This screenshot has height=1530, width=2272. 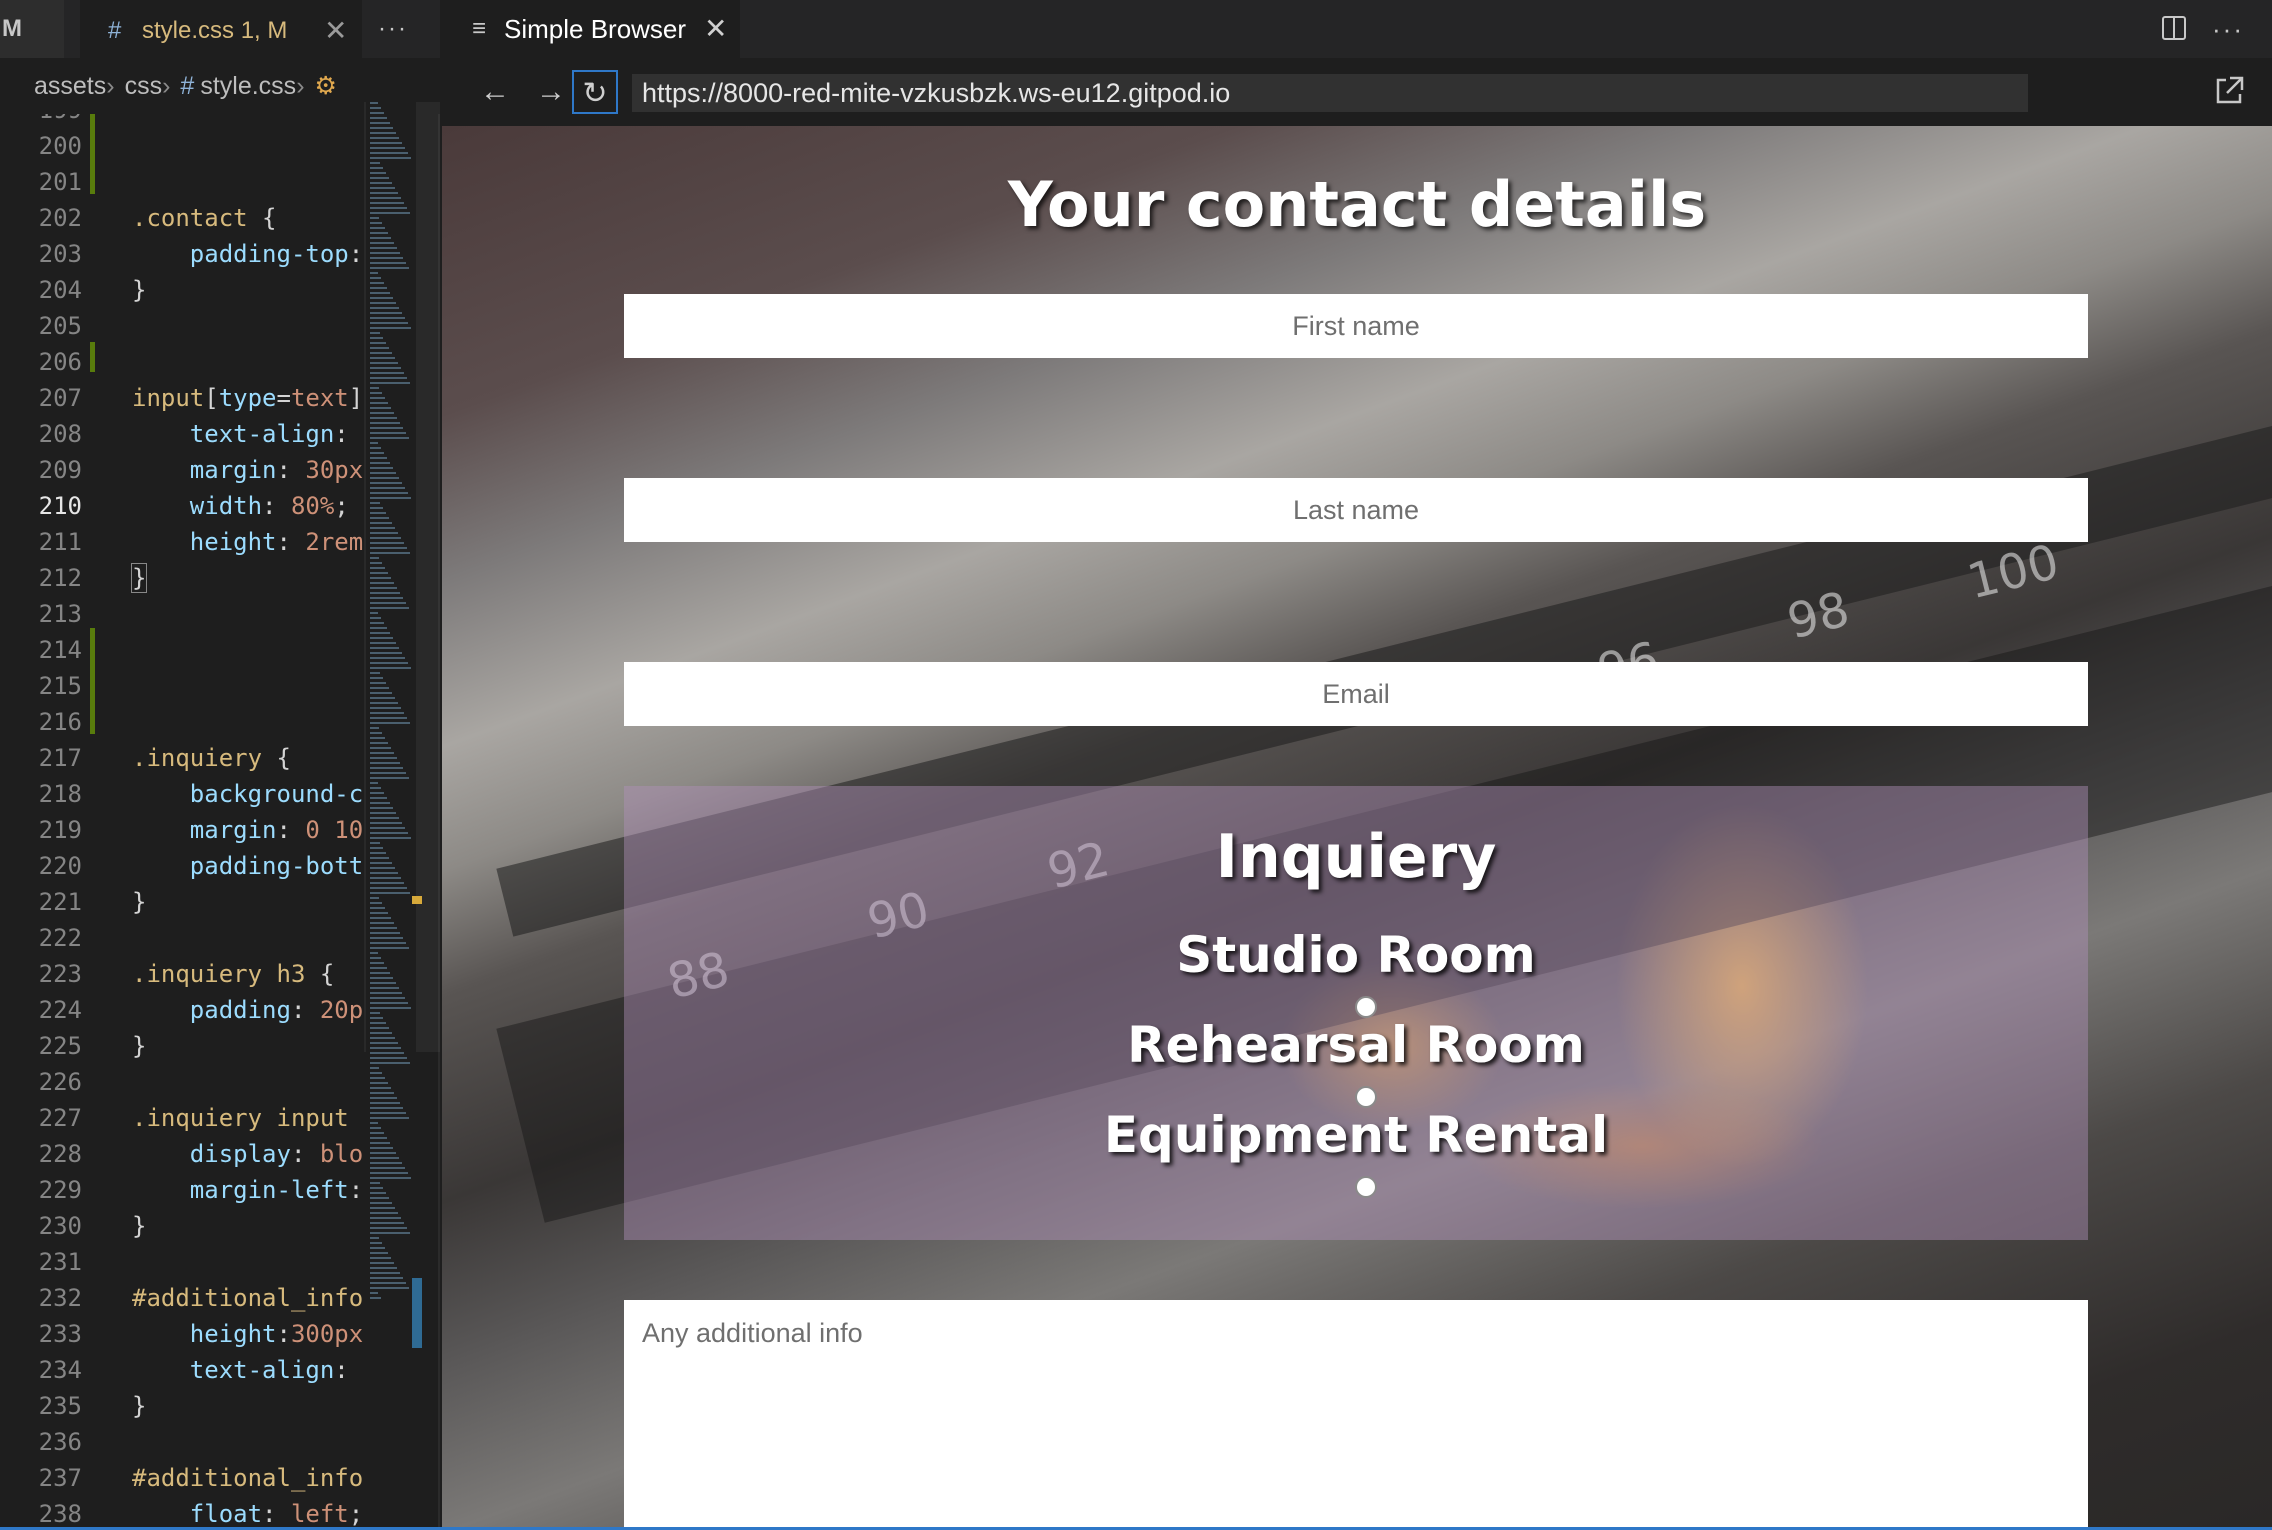 What do you see at coordinates (139, 1226) in the screenshot?
I see `code-text: }` at bounding box center [139, 1226].